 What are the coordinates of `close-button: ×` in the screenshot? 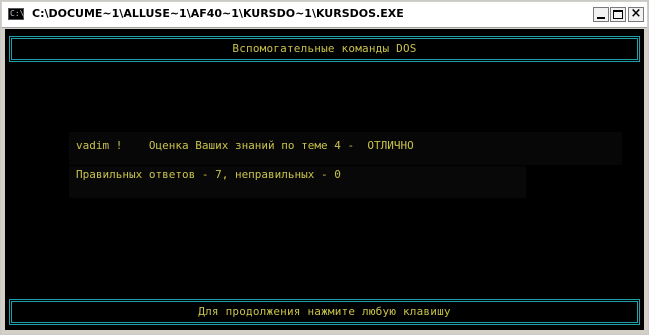 It's located at (636, 14).